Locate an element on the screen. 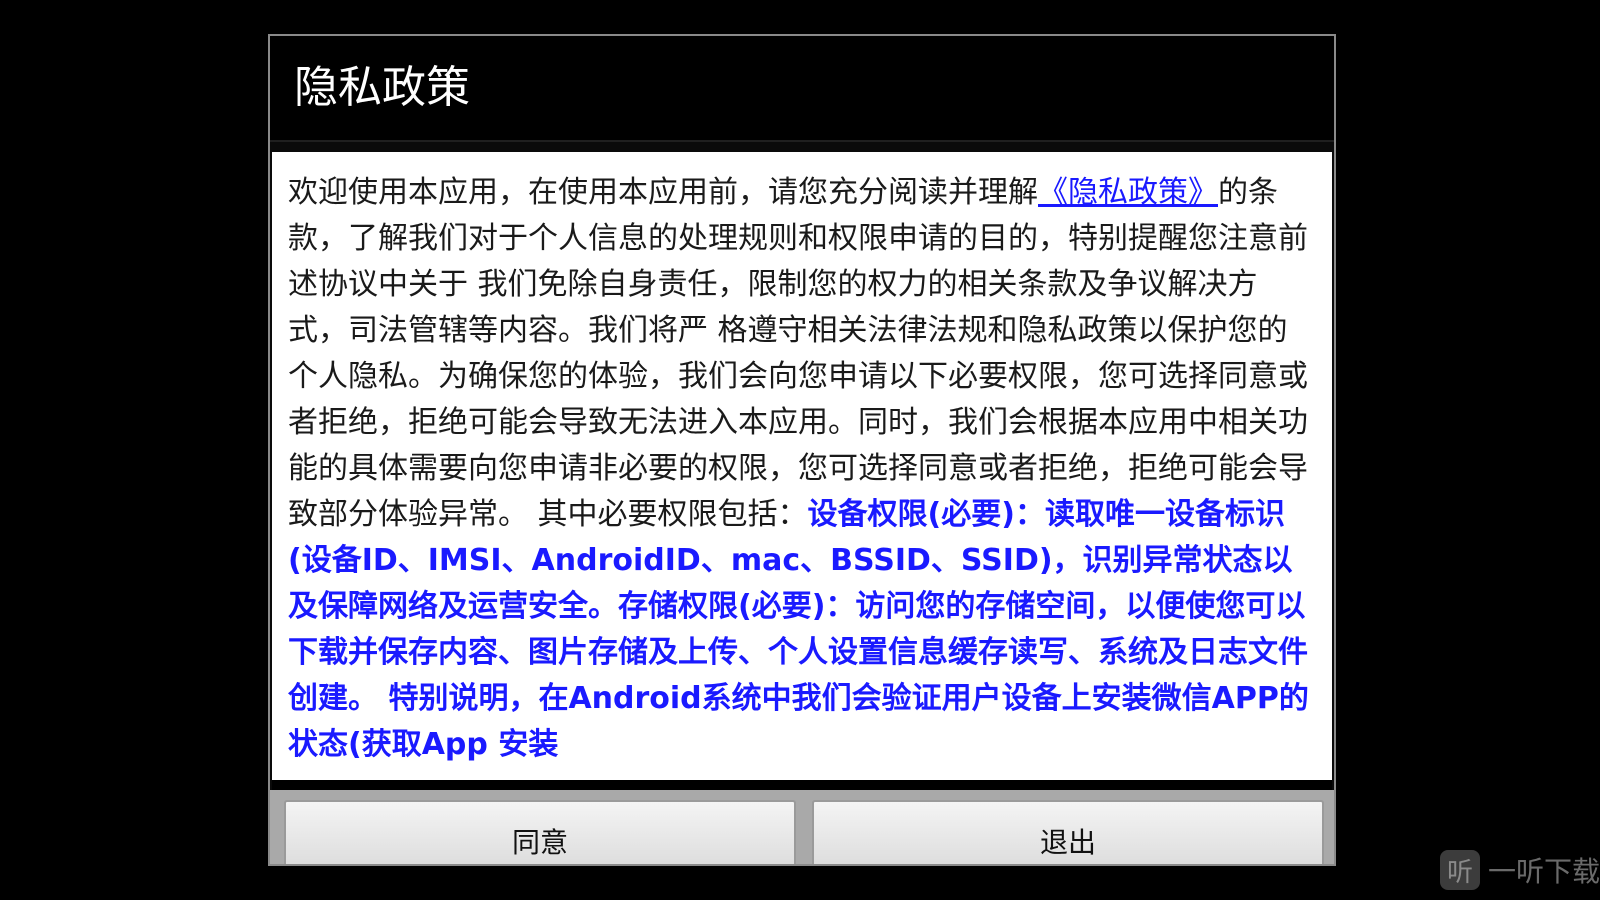  watermark-logo-icon: 听 is located at coordinates (1459, 870).